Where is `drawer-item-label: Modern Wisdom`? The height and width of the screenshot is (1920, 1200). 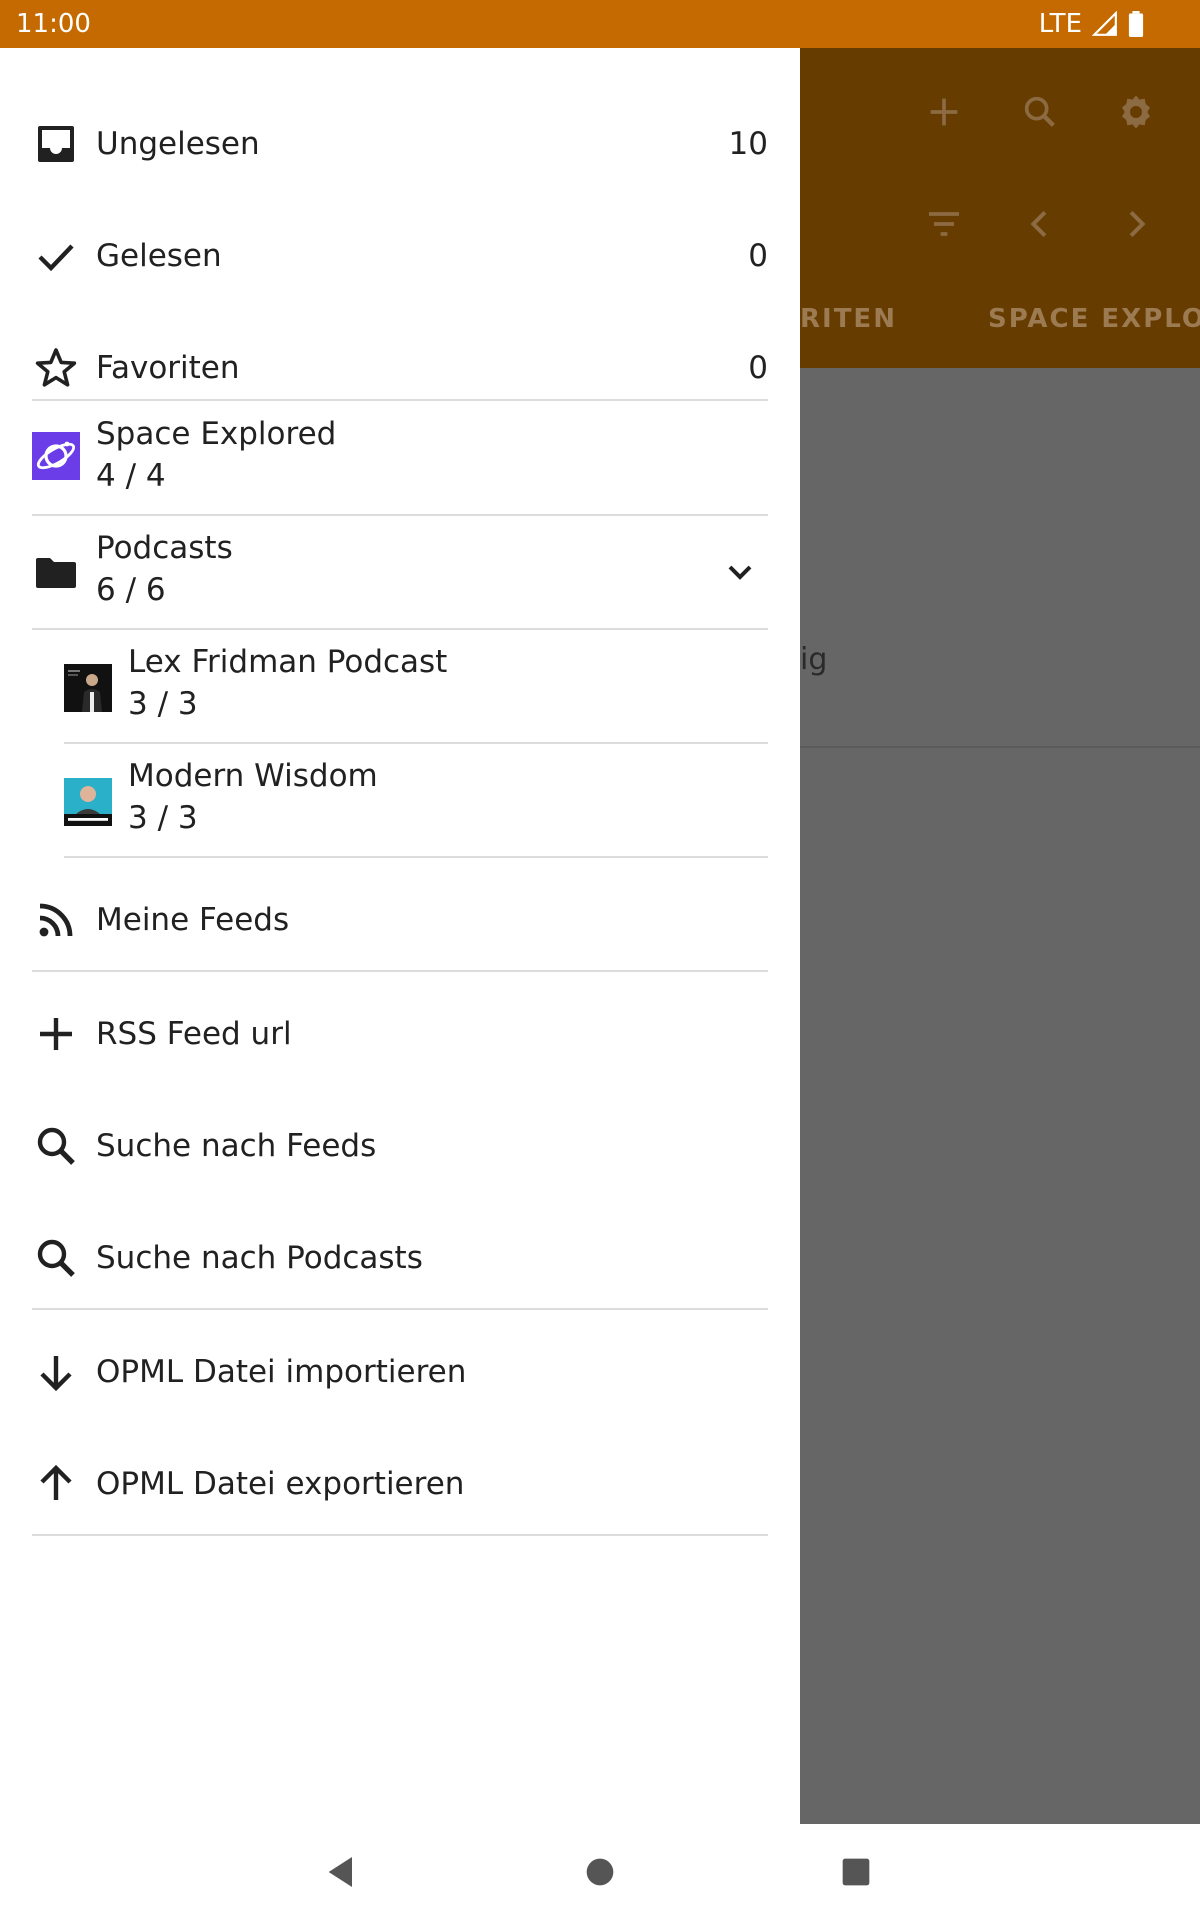 drawer-item-label: Modern Wisdom is located at coordinates (253, 776).